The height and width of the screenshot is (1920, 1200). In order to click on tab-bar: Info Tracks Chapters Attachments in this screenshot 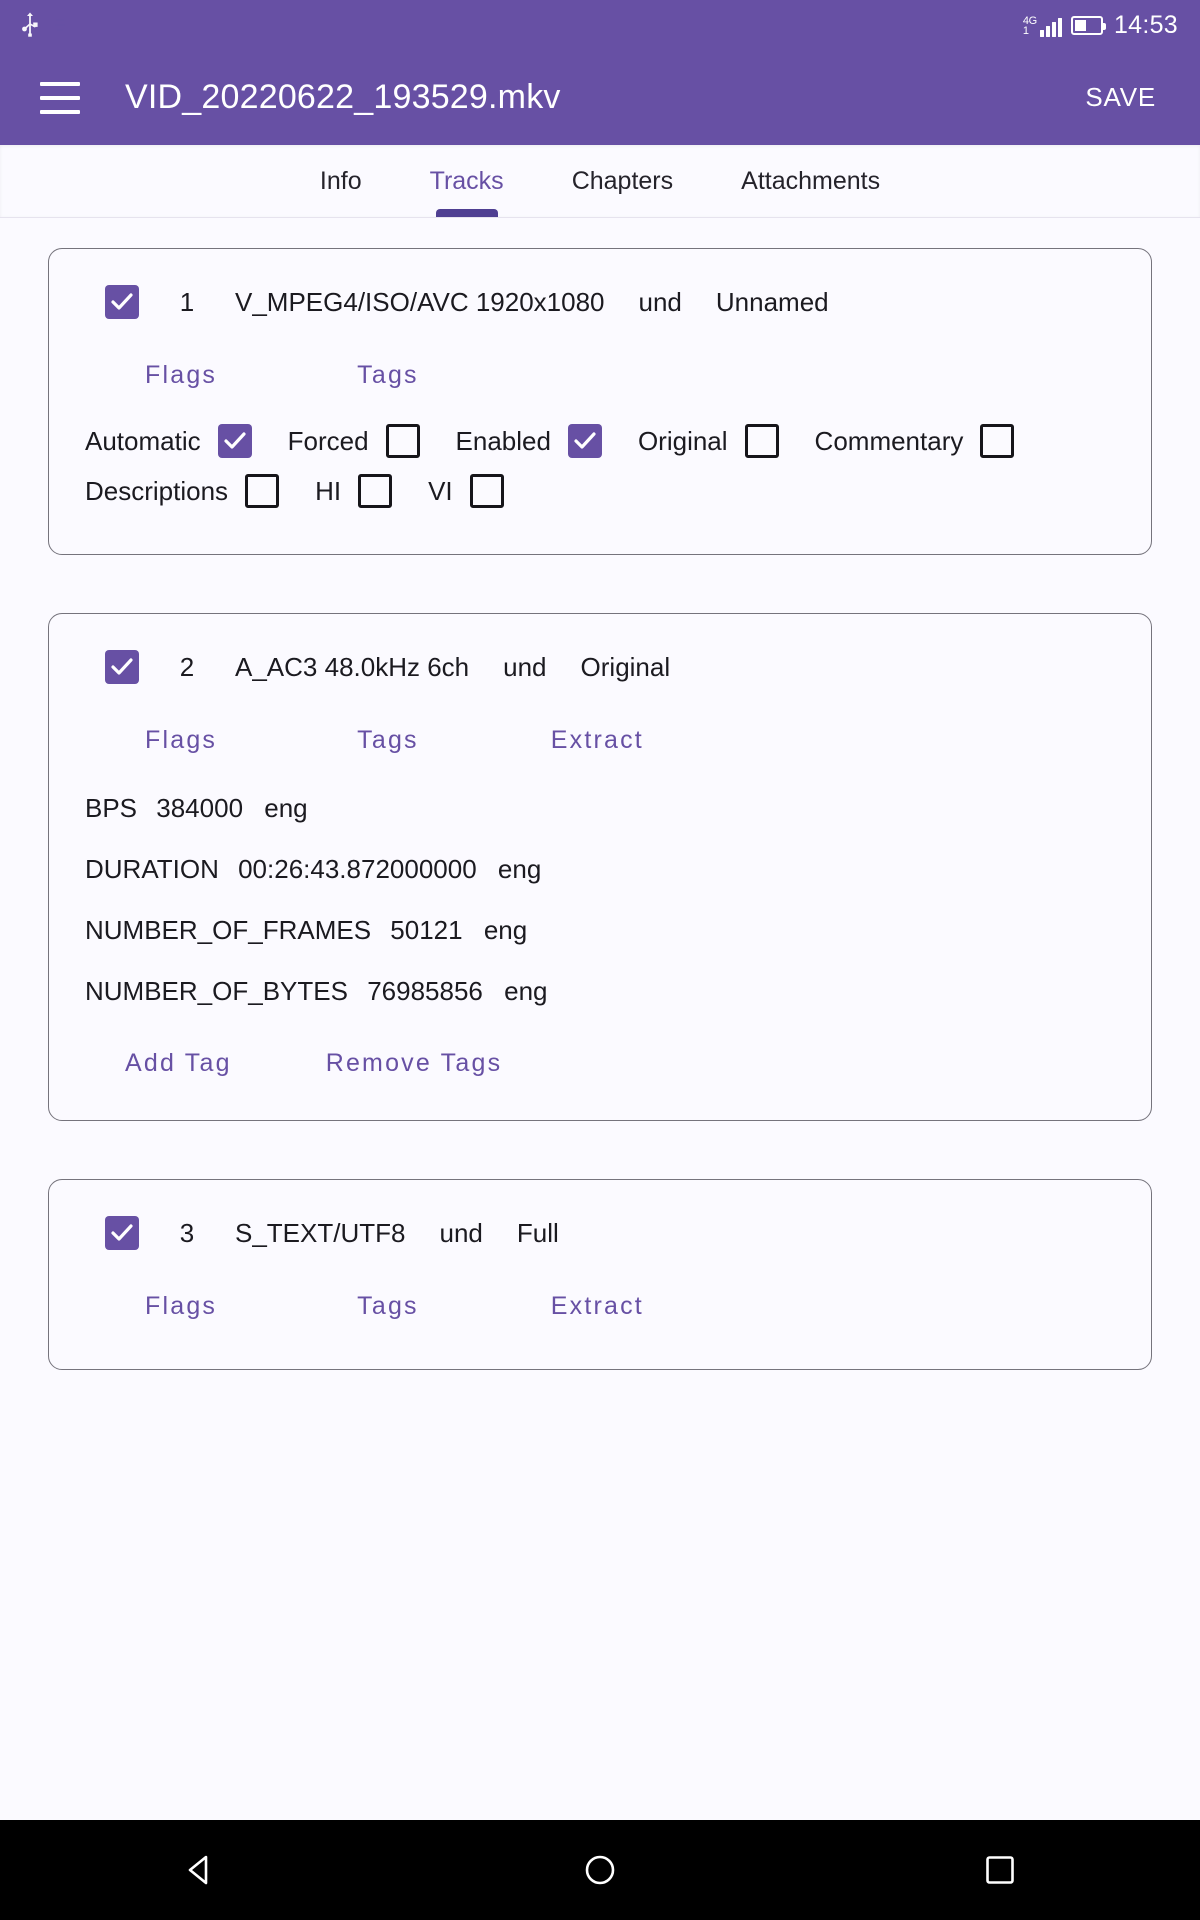, I will do `click(600, 181)`.